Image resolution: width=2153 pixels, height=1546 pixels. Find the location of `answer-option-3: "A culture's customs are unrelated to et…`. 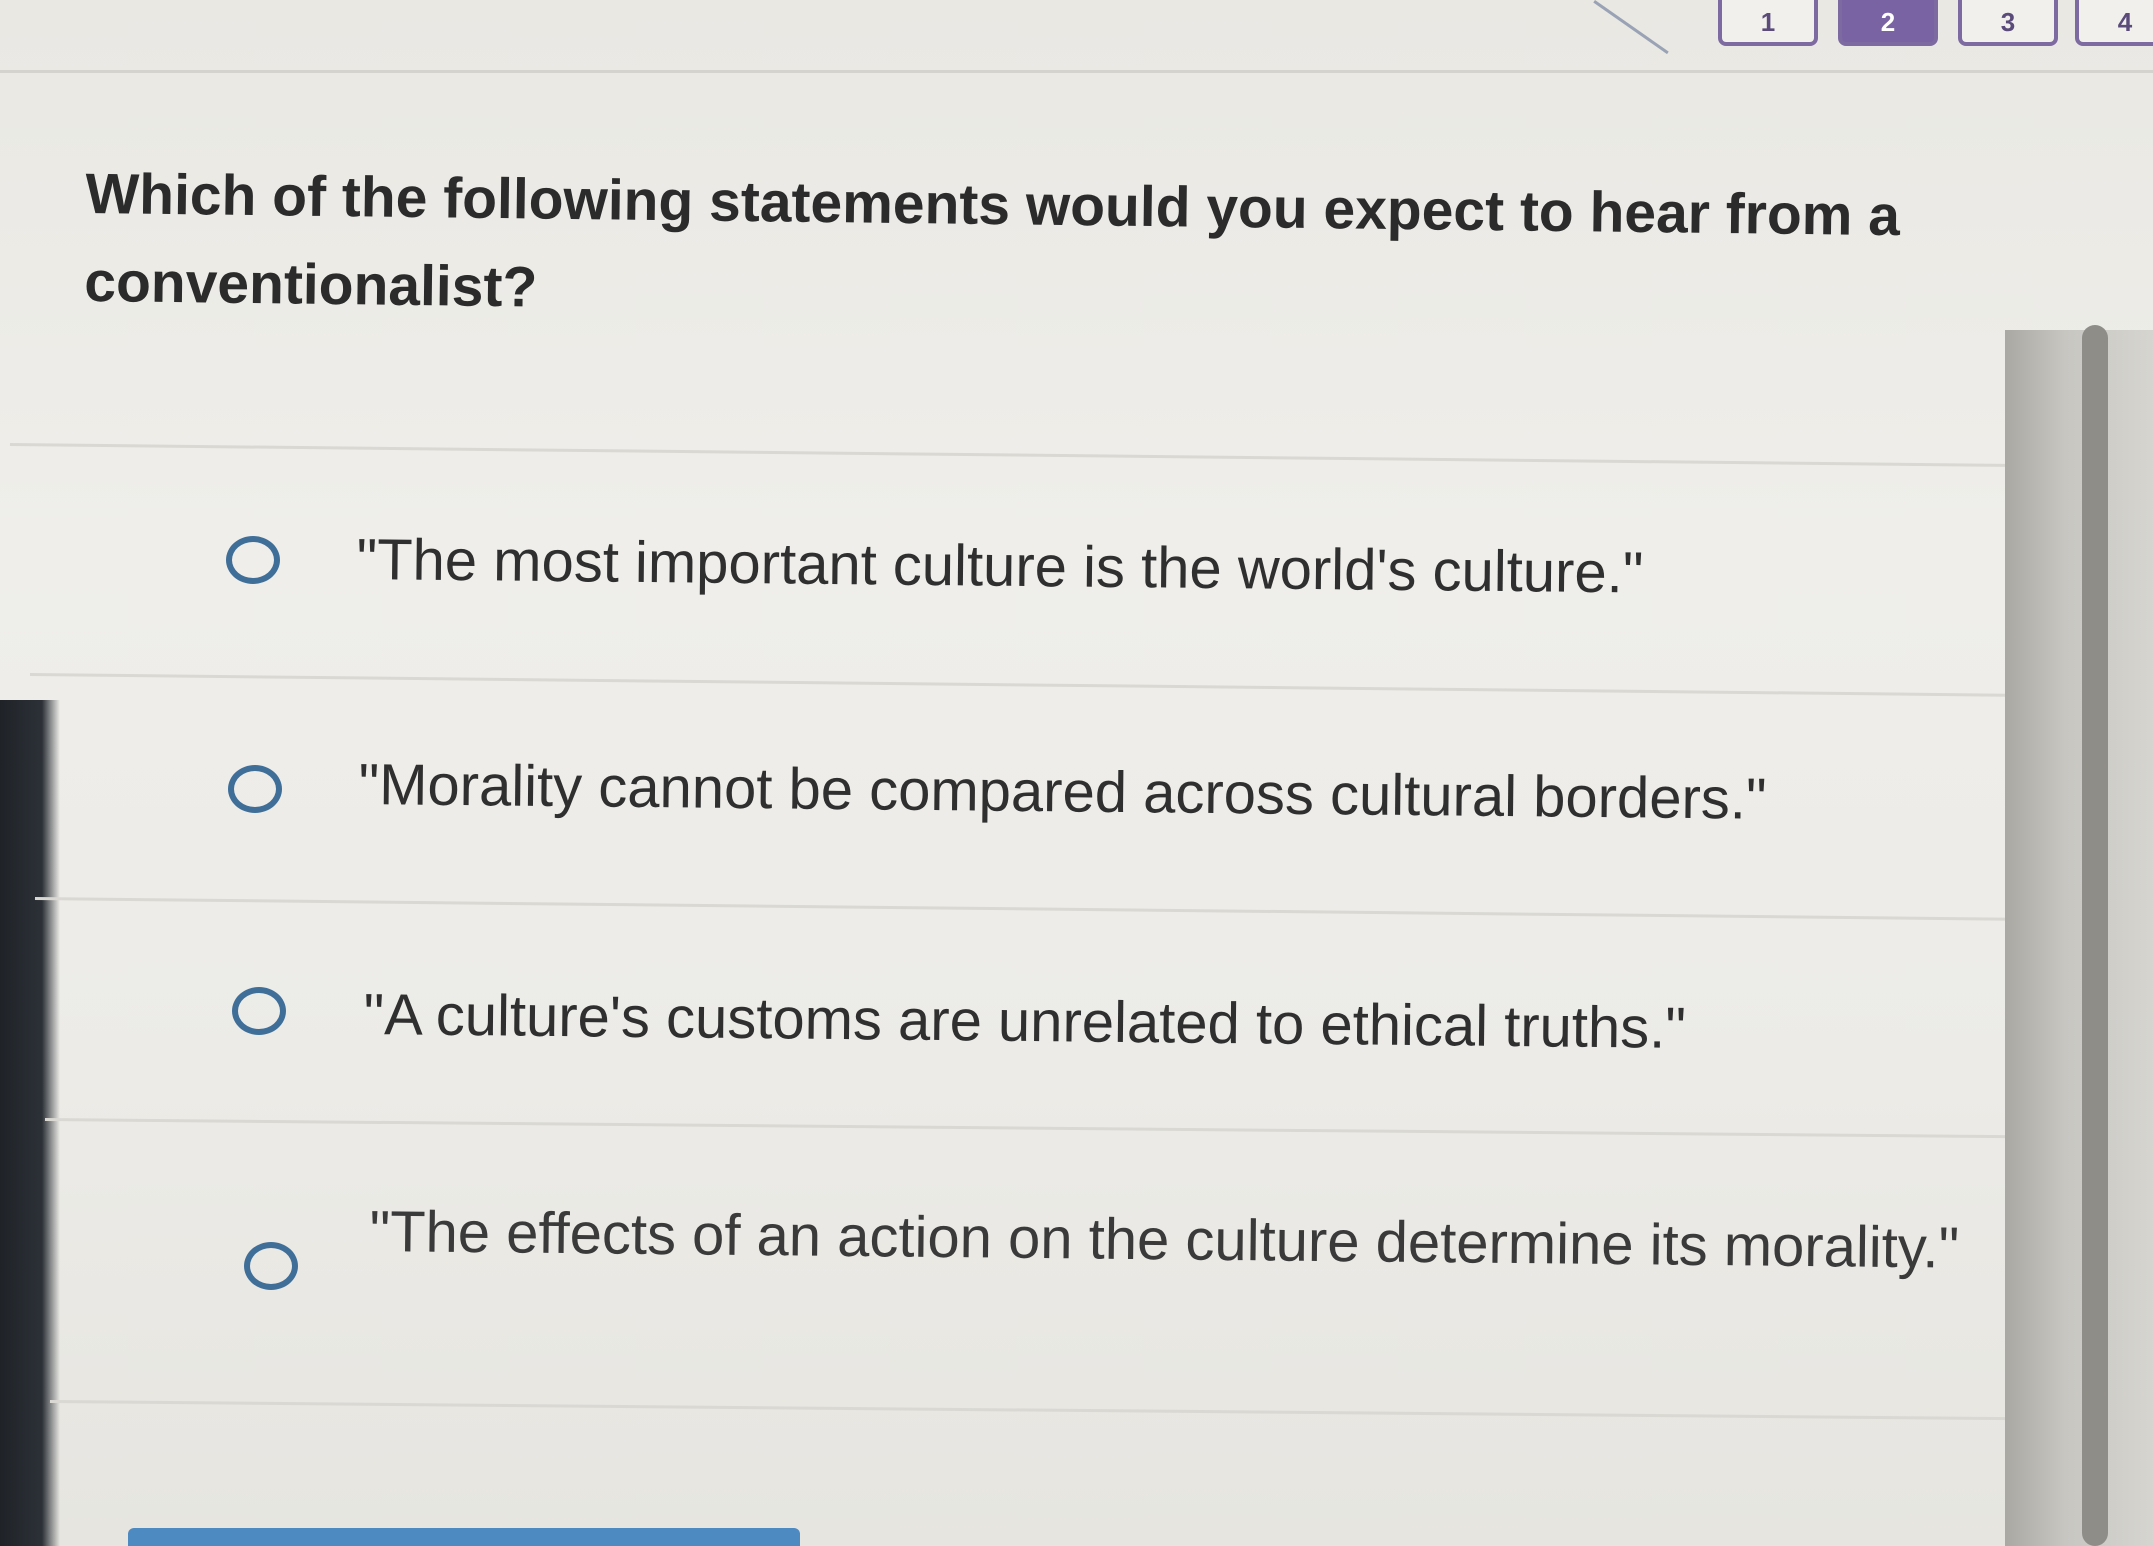

answer-option-3: "A culture's customs are unrelated to et… is located at coordinates (1113, 1040).